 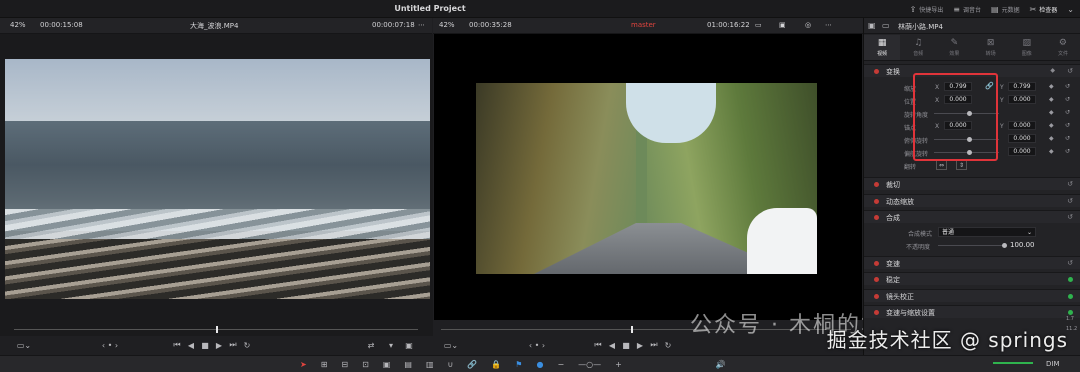 What do you see at coordinates (1070, 217) in the screenshot?
I see `composite-reset-icon: ↺` at bounding box center [1070, 217].